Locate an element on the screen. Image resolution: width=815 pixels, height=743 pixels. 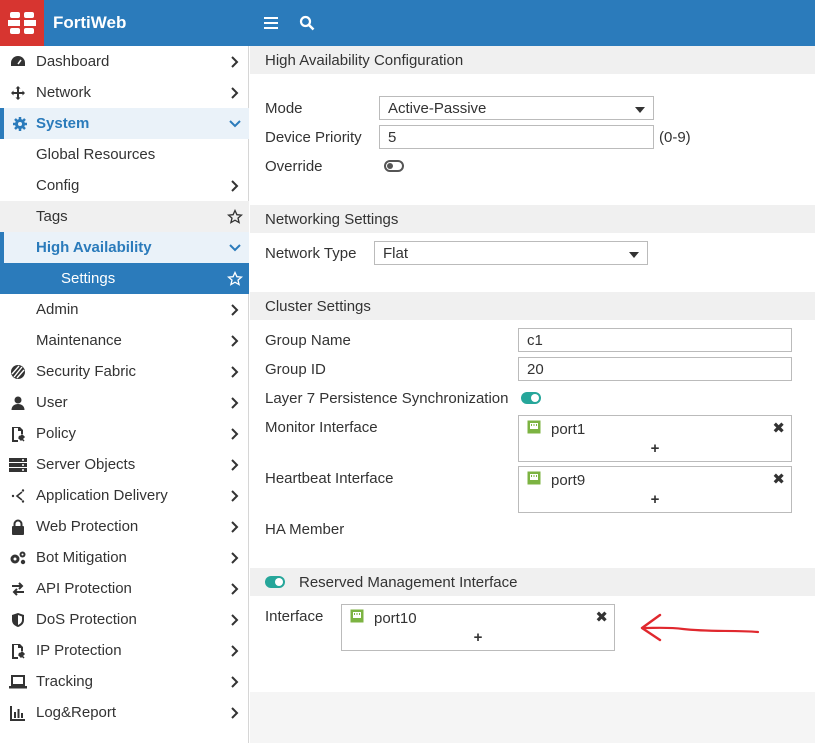
sidebar-item-web-protection: Web Protection is located at coordinates (124, 526).